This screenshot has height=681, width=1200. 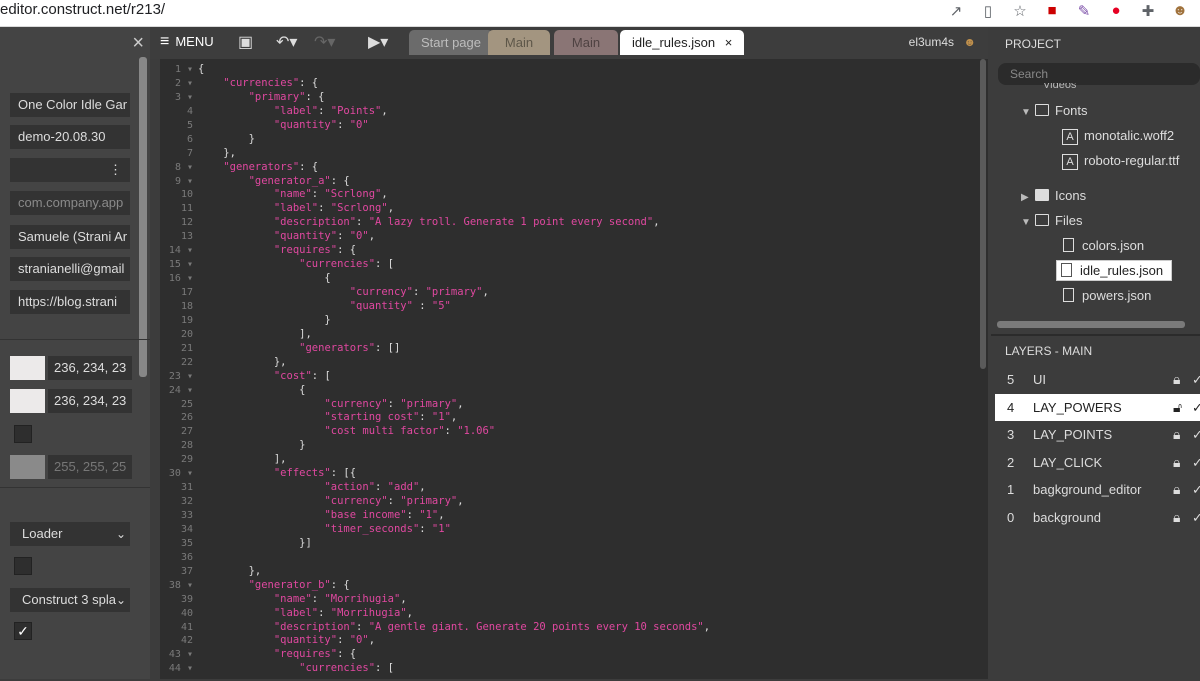 What do you see at coordinates (1097, 517) in the screenshot?
I see `layer-row: 0 background 🔒︎ ✓` at bounding box center [1097, 517].